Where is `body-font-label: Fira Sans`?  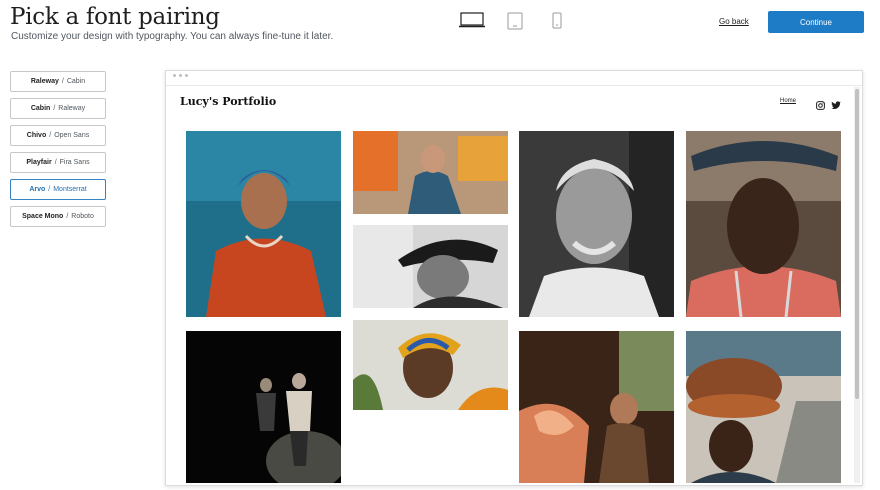 body-font-label: Fira Sans is located at coordinates (74, 162).